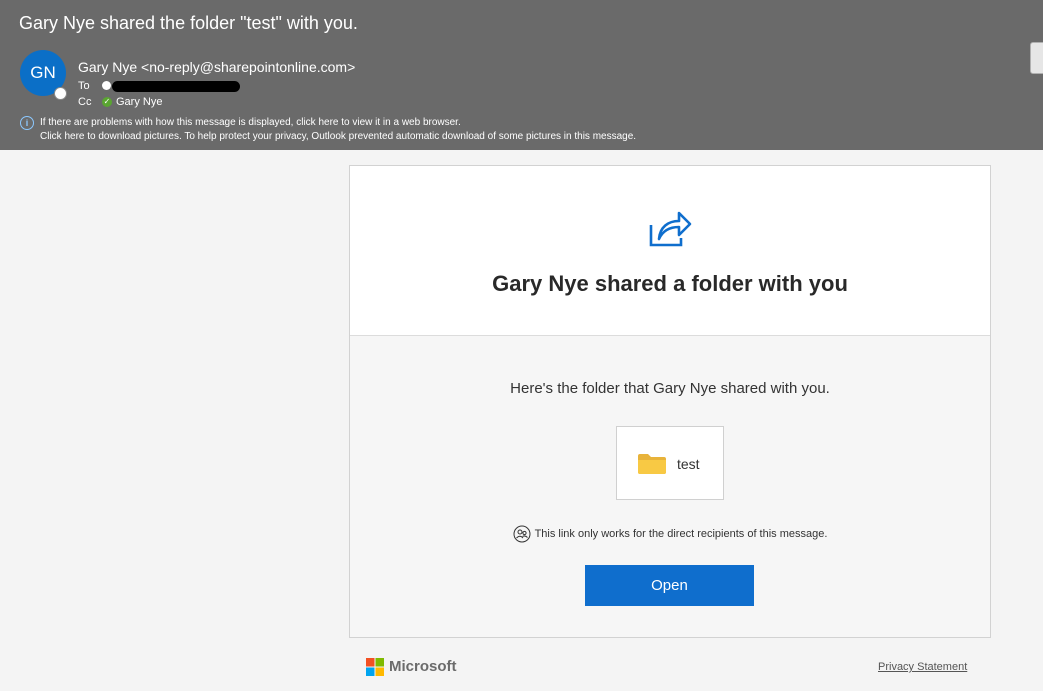 The width and height of the screenshot is (1043, 691). I want to click on microsoft-brand: Microsoft, so click(423, 666).